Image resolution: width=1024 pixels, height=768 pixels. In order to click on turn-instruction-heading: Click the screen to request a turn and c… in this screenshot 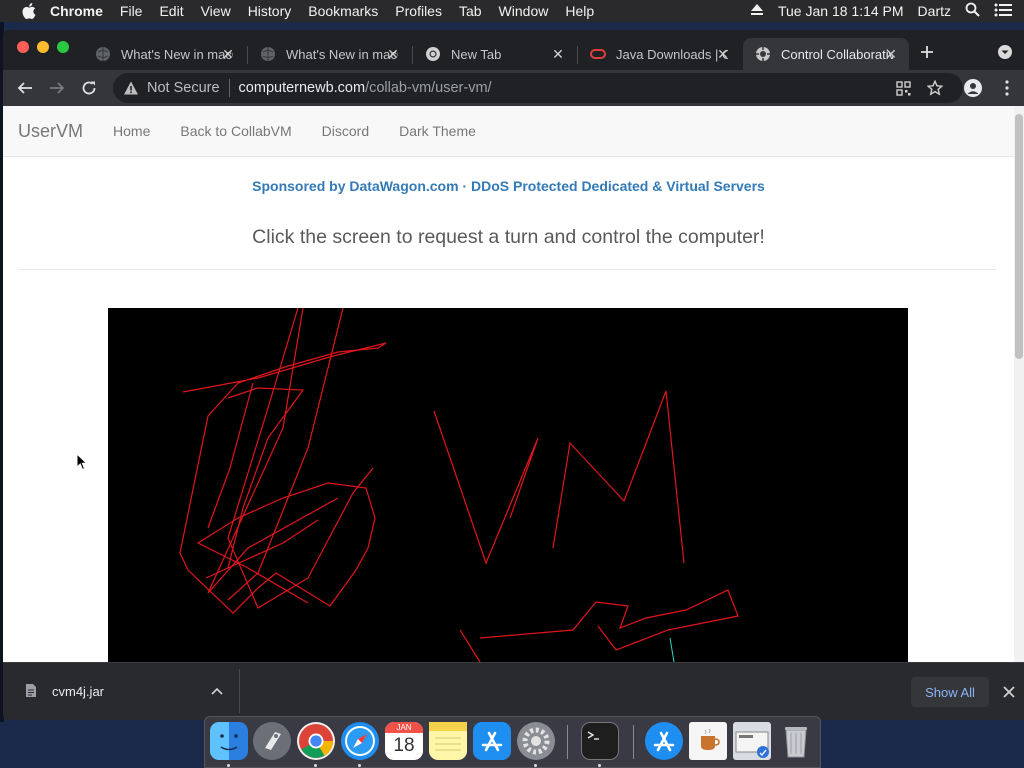, I will do `click(508, 237)`.